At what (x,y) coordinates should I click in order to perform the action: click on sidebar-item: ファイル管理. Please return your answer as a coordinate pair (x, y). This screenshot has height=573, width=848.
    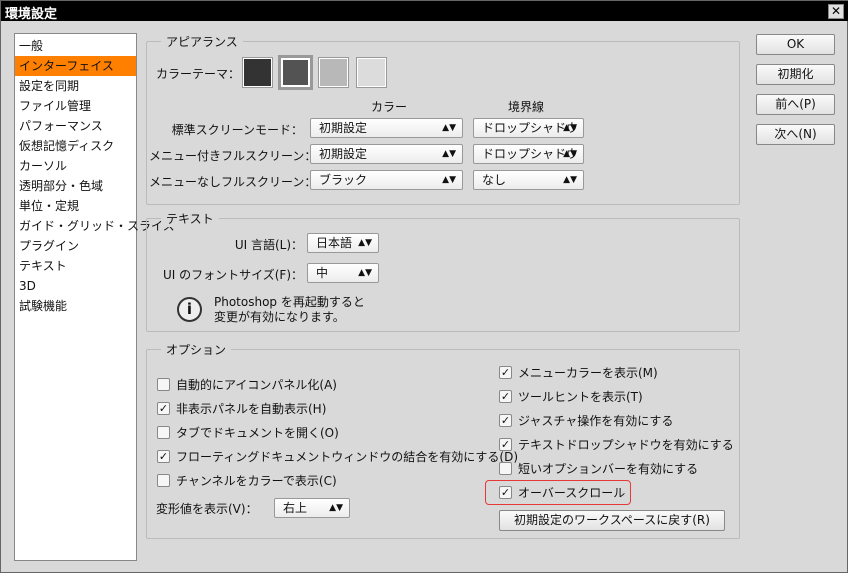
    Looking at the image, I should click on (75, 106).